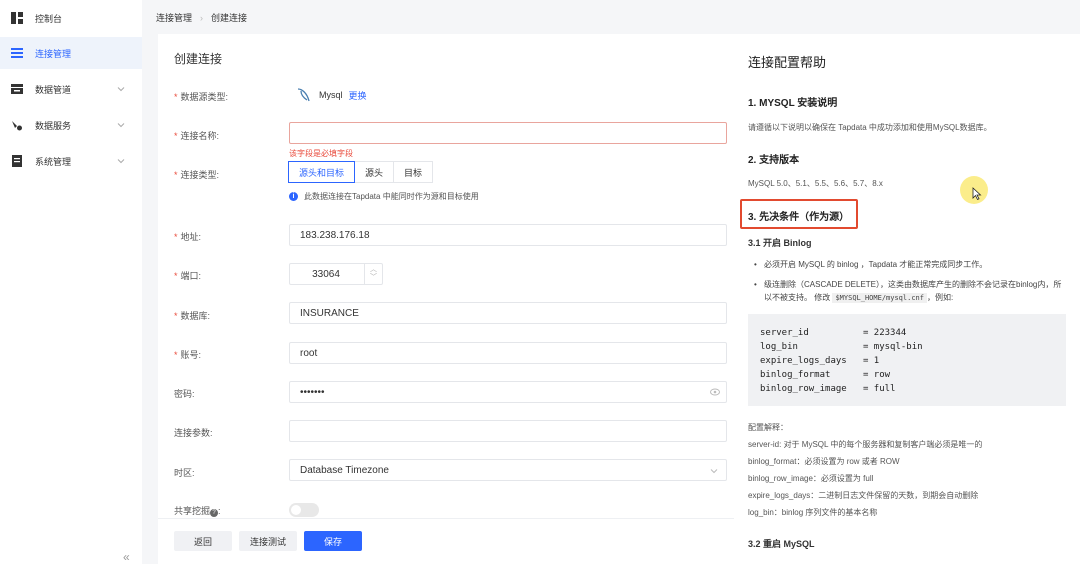 Image resolution: width=1080 pixels, height=564 pixels. What do you see at coordinates (53, 89) in the screenshot?
I see `sidebar-item-label: 数据管道` at bounding box center [53, 89].